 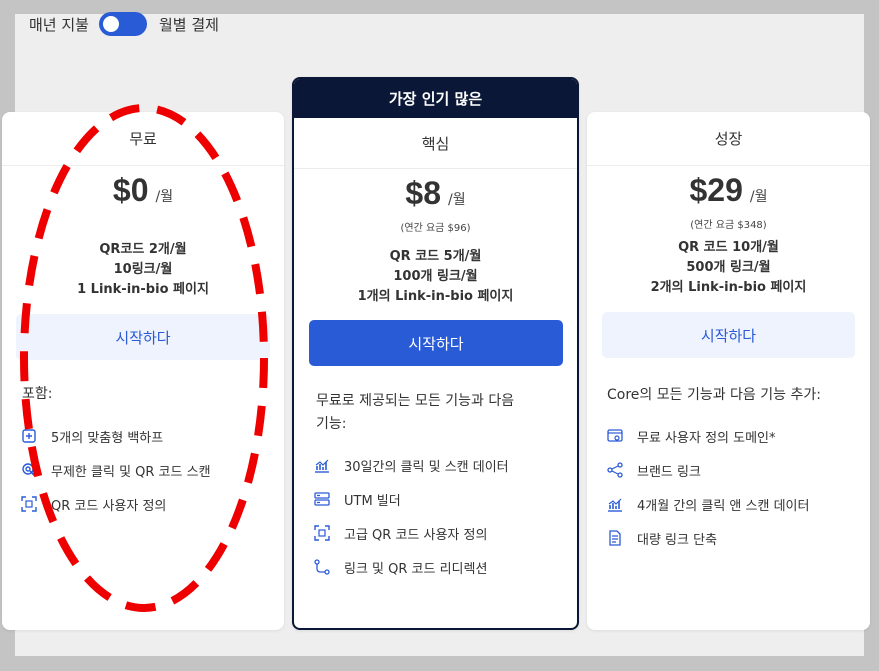 I want to click on annual-price: (연간 요금 $96), so click(x=435, y=228).